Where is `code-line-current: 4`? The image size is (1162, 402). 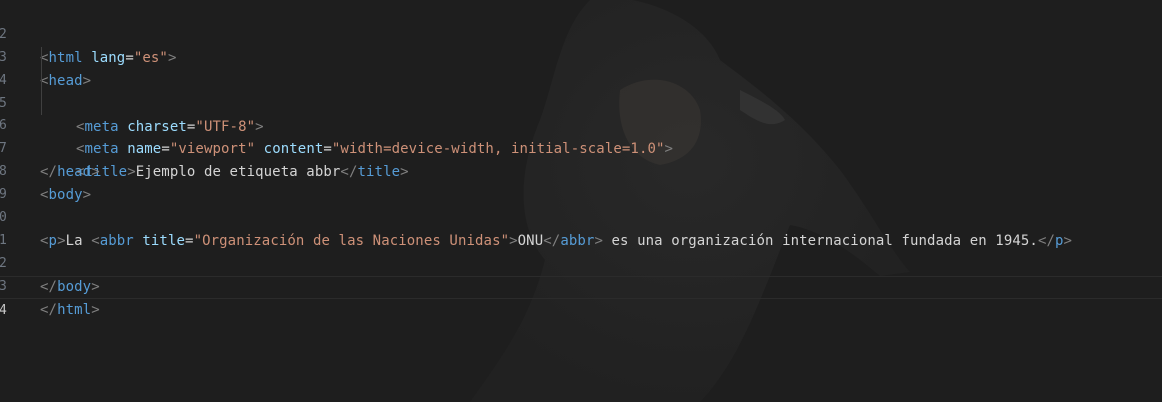
code-line-current: 4 is located at coordinates (581, 296).